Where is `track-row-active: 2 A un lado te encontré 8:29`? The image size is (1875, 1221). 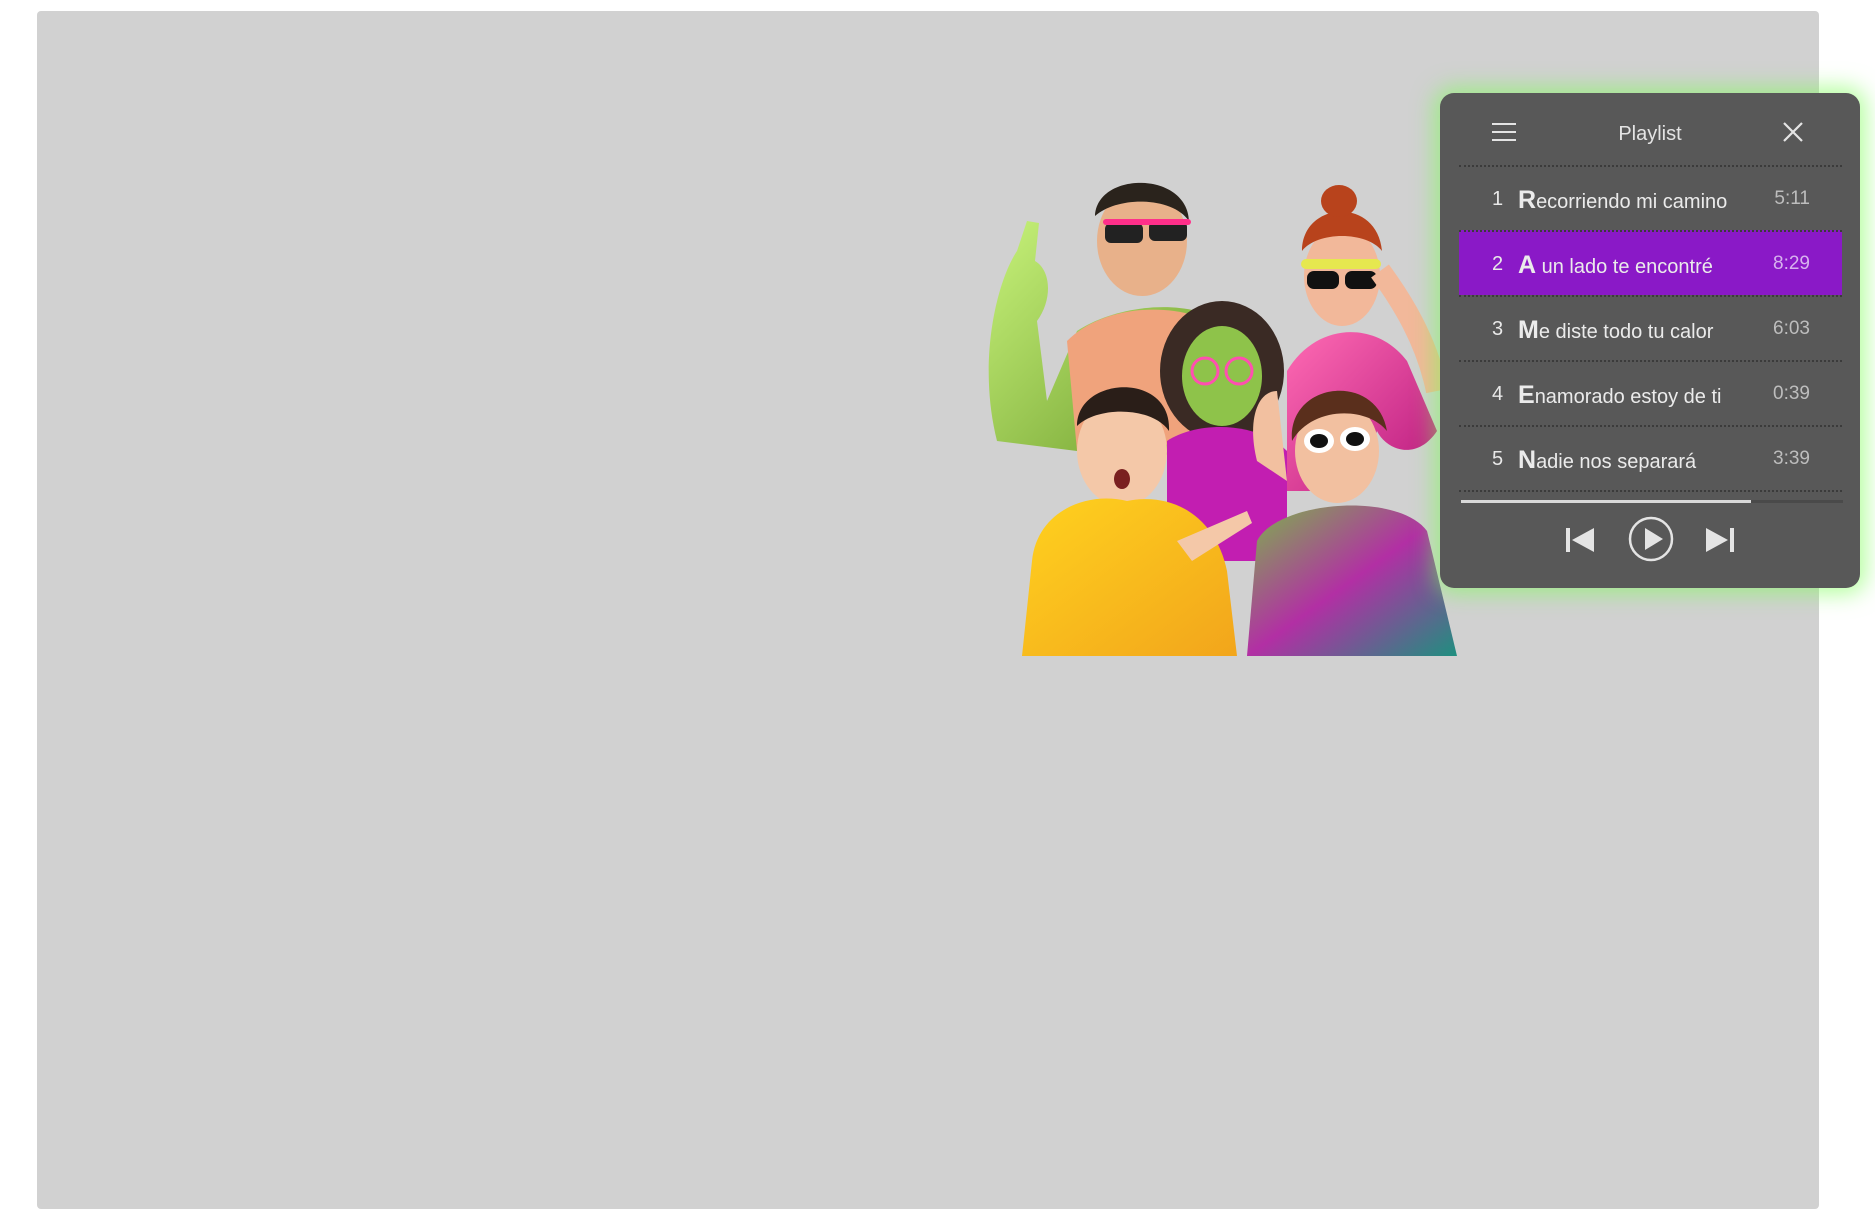 track-row-active: 2 A un lado te encontré 8:29 is located at coordinates (1650, 262).